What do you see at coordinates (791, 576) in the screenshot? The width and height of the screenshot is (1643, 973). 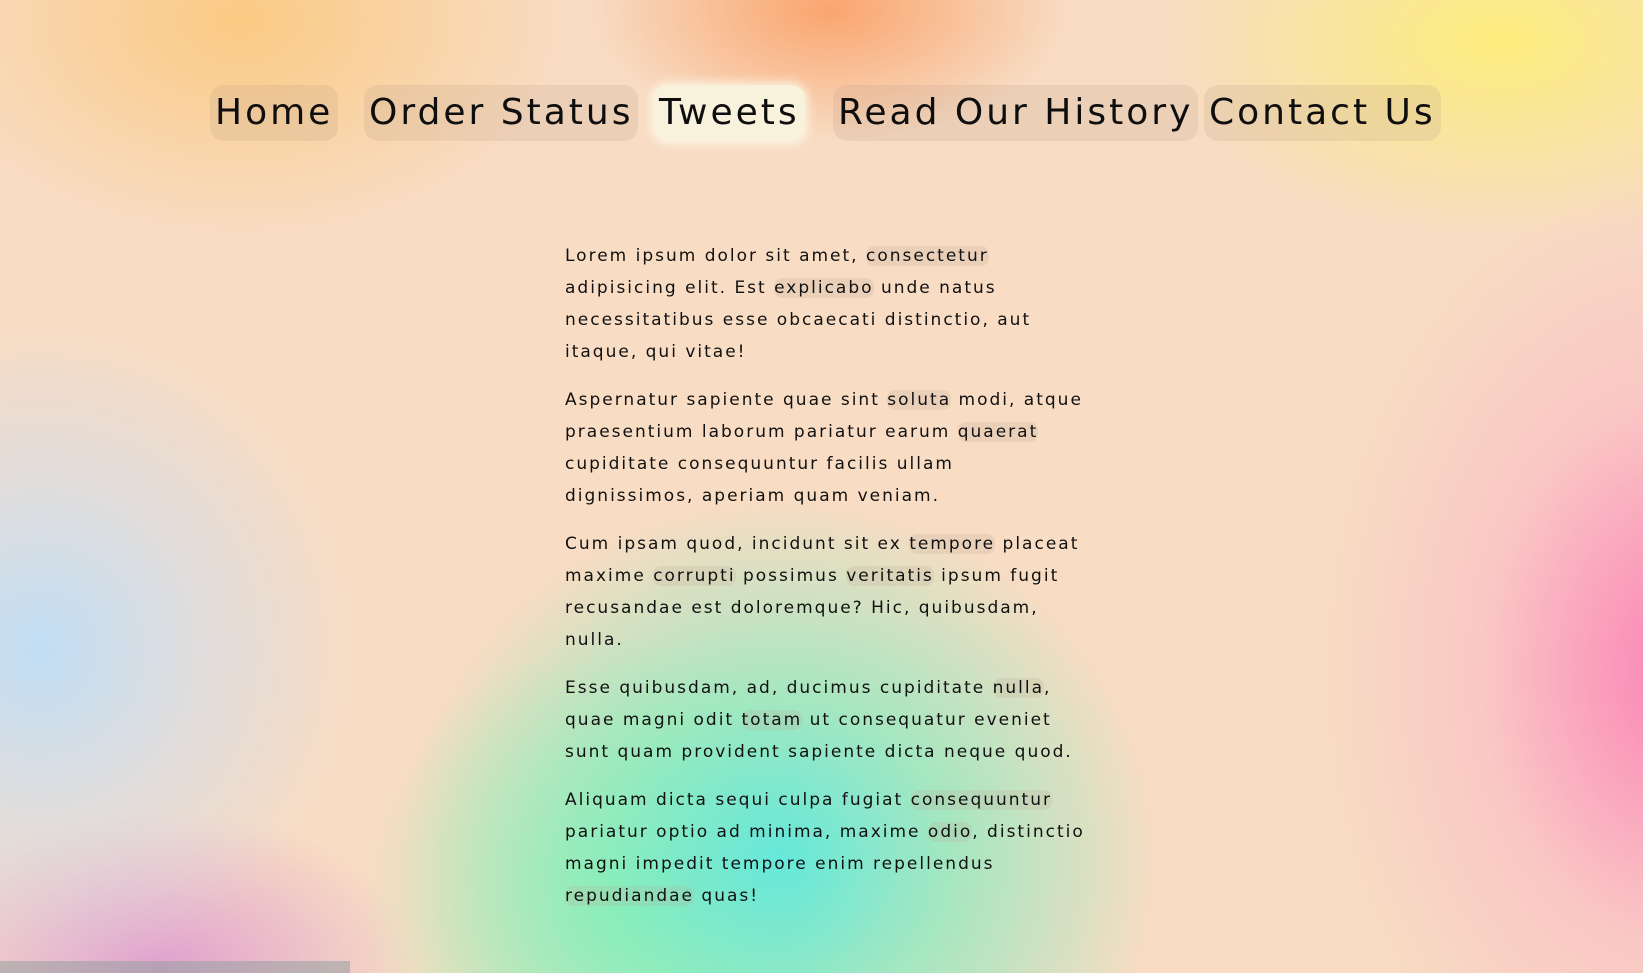 I see `text-segment: possimus` at bounding box center [791, 576].